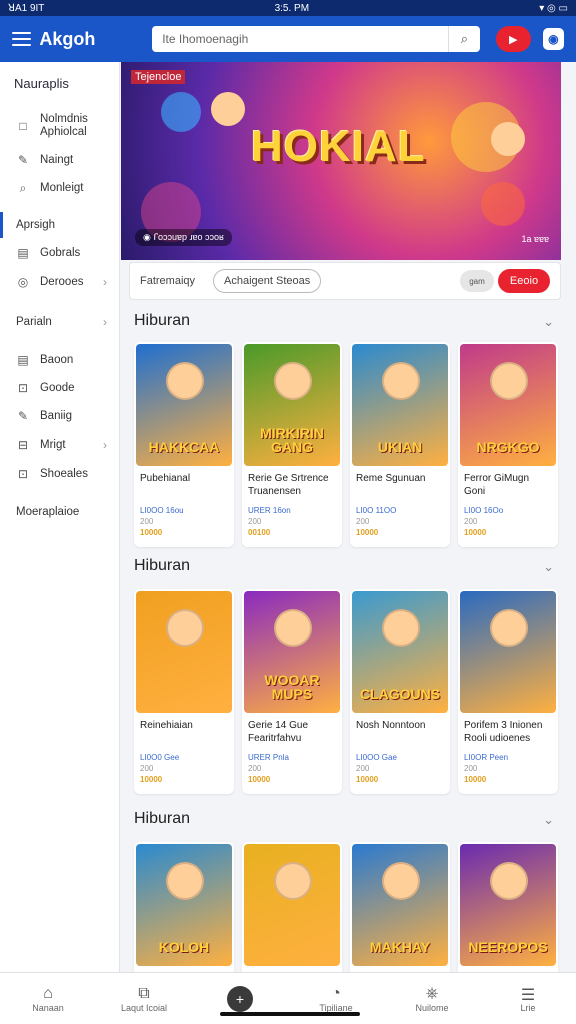 This screenshot has width=576, height=1024. What do you see at coordinates (144, 999) in the screenshot?
I see `nav-library: ⧉ Laqut Icoial` at bounding box center [144, 999].